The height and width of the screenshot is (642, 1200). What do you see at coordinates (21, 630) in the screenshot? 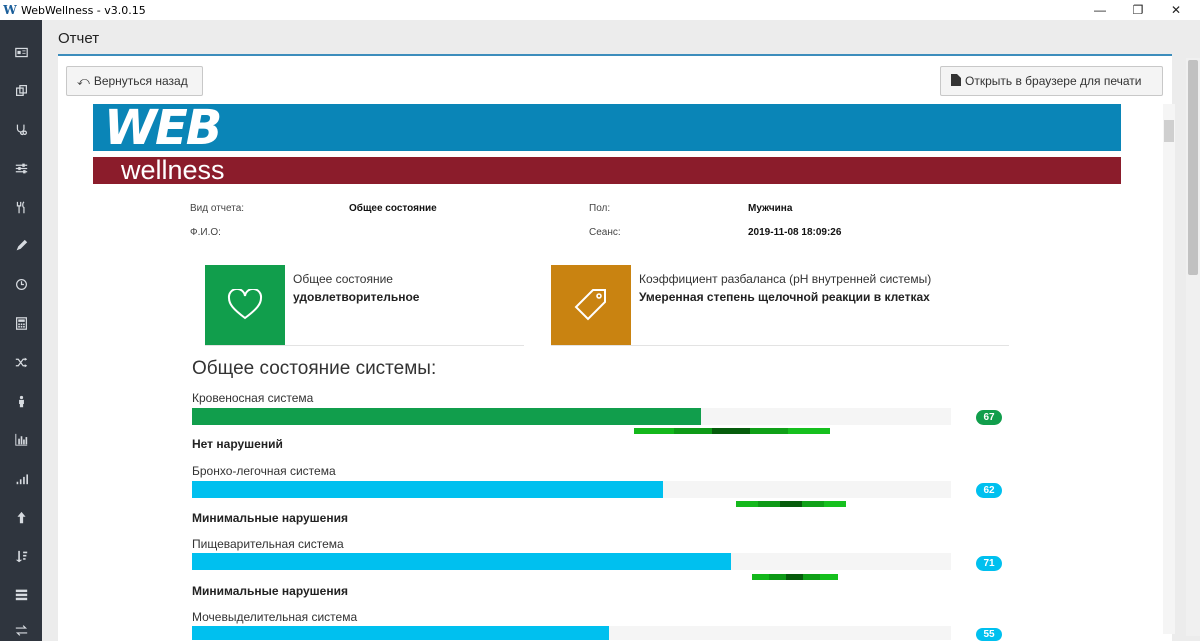
I see `exchange-icon` at bounding box center [21, 630].